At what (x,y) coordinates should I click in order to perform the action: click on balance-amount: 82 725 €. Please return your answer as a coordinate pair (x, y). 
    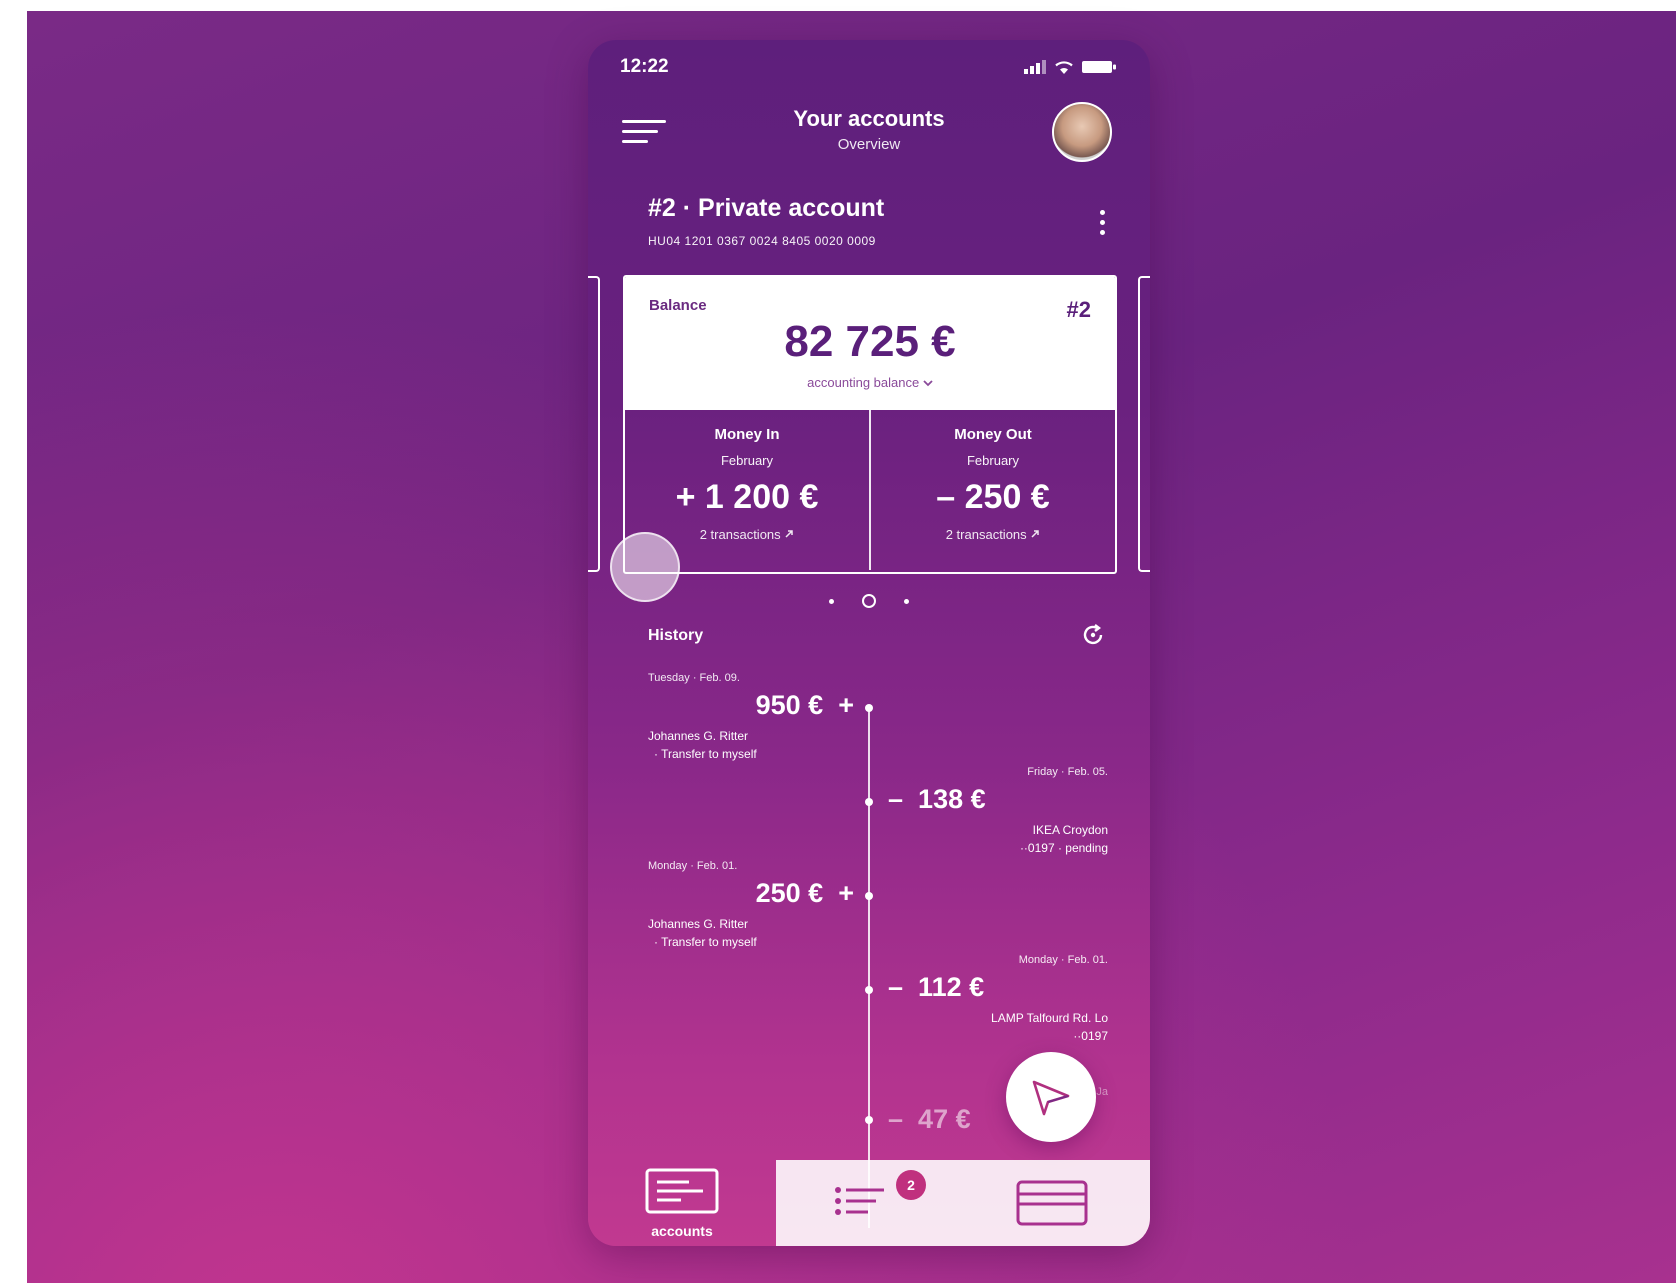
    Looking at the image, I should click on (870, 341).